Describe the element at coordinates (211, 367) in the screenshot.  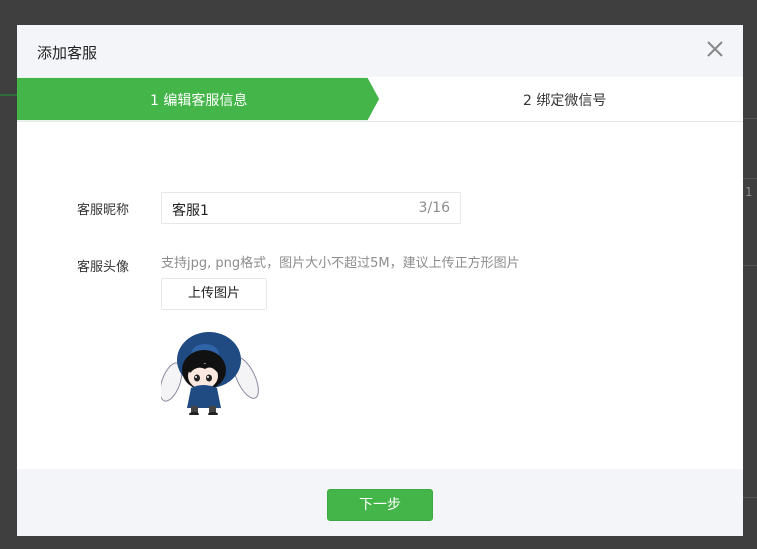
I see `avatar-preview-image` at that location.